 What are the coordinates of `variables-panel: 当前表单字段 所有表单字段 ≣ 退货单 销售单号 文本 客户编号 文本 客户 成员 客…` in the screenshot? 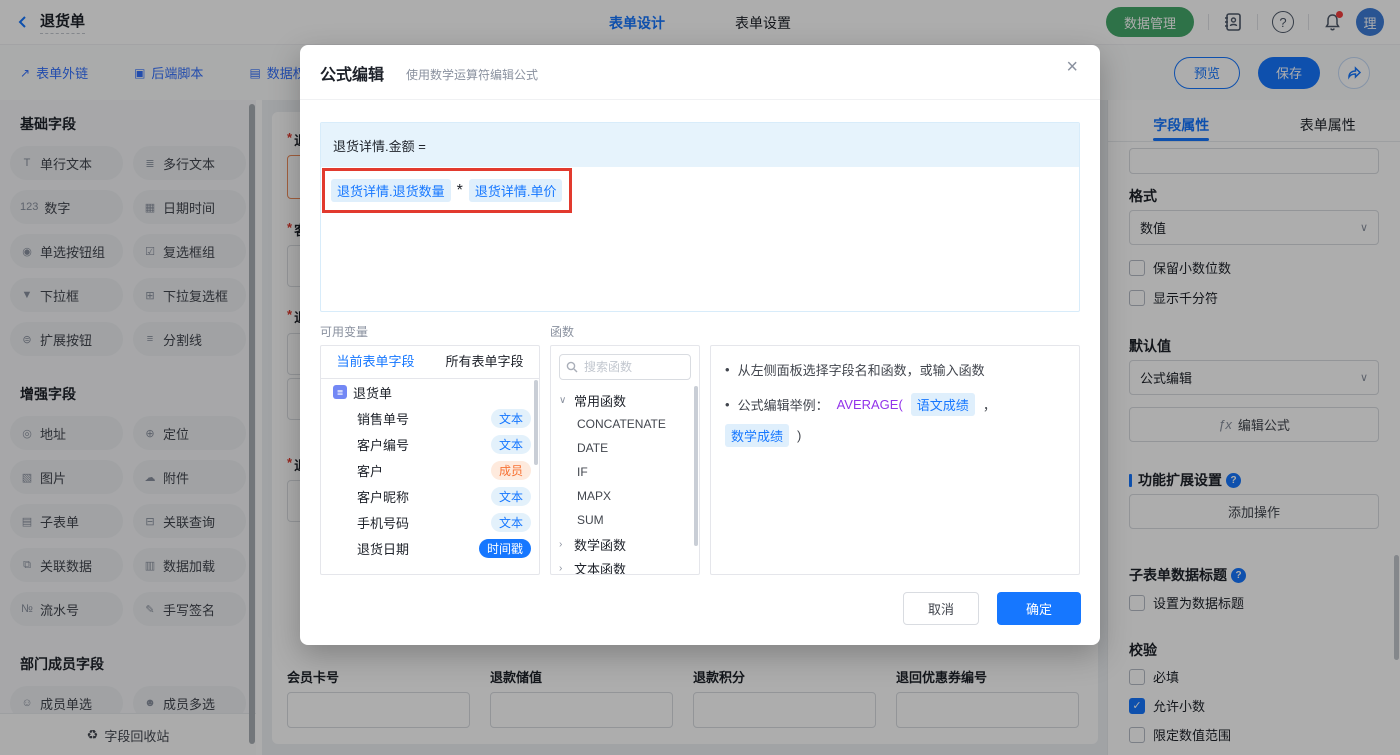 It's located at (430, 460).